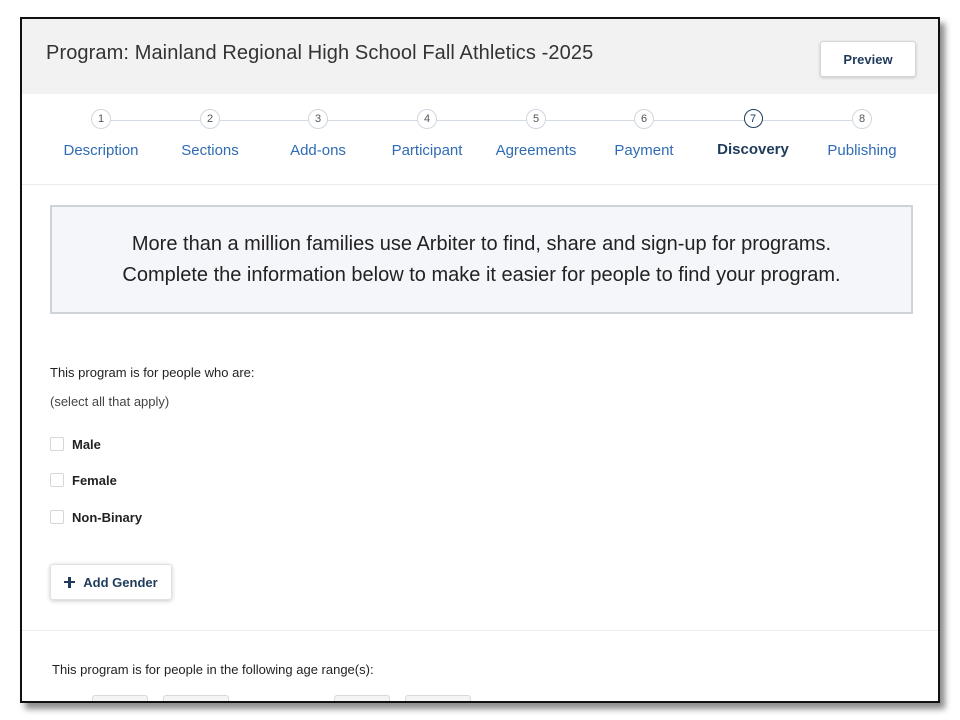 The height and width of the screenshot is (720, 960). Describe the element at coordinates (101, 119) in the screenshot. I see `step-number: 1` at that location.